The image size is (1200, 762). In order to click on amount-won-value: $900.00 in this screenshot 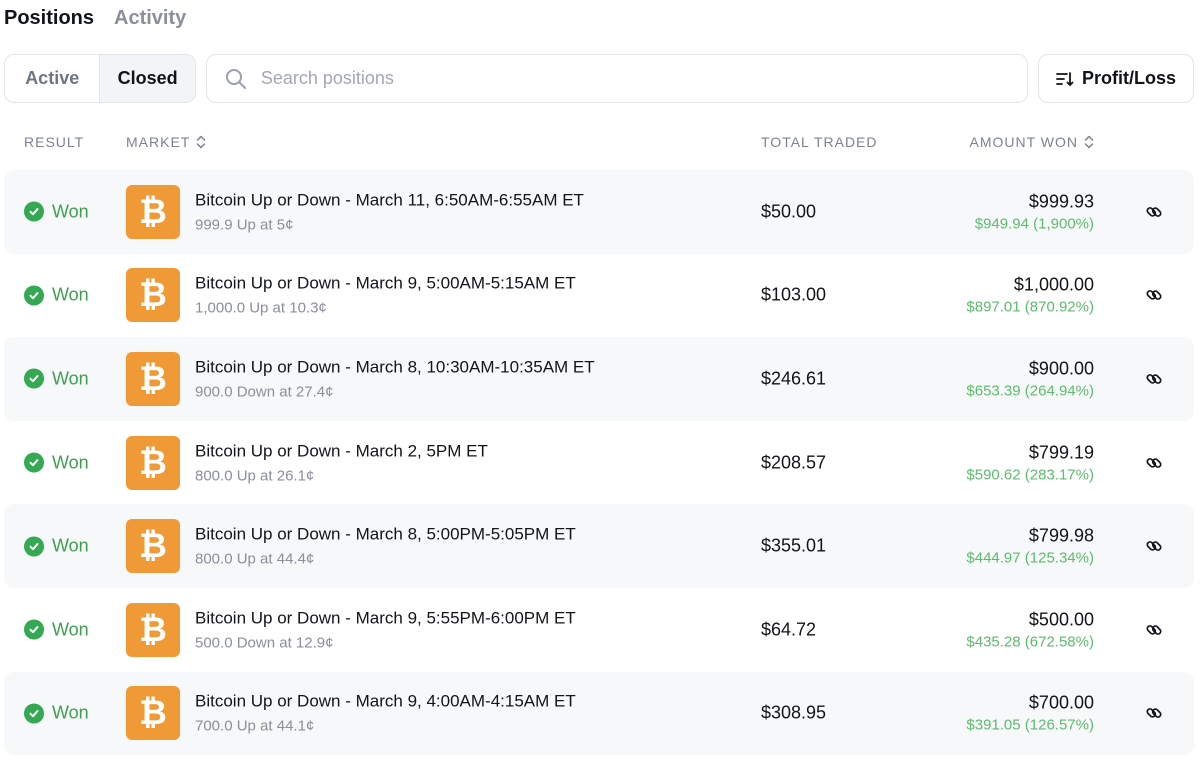, I will do `click(1061, 368)`.